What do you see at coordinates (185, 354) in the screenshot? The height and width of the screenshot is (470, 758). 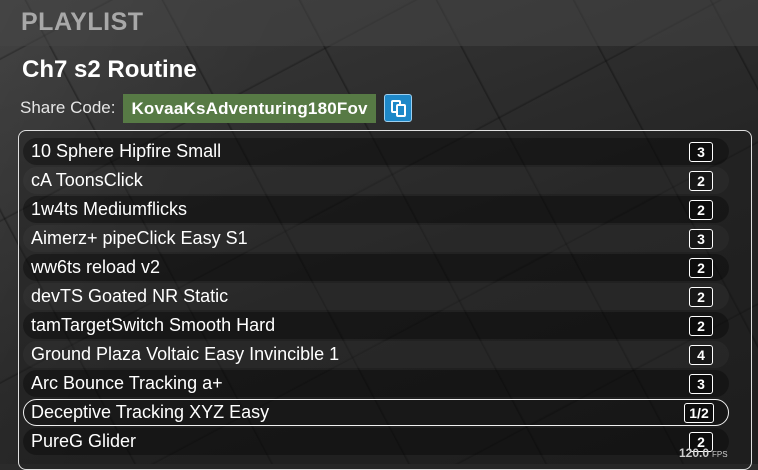 I see `scenario-name: Ground Plaza Voltaic Easy Invincible 1` at bounding box center [185, 354].